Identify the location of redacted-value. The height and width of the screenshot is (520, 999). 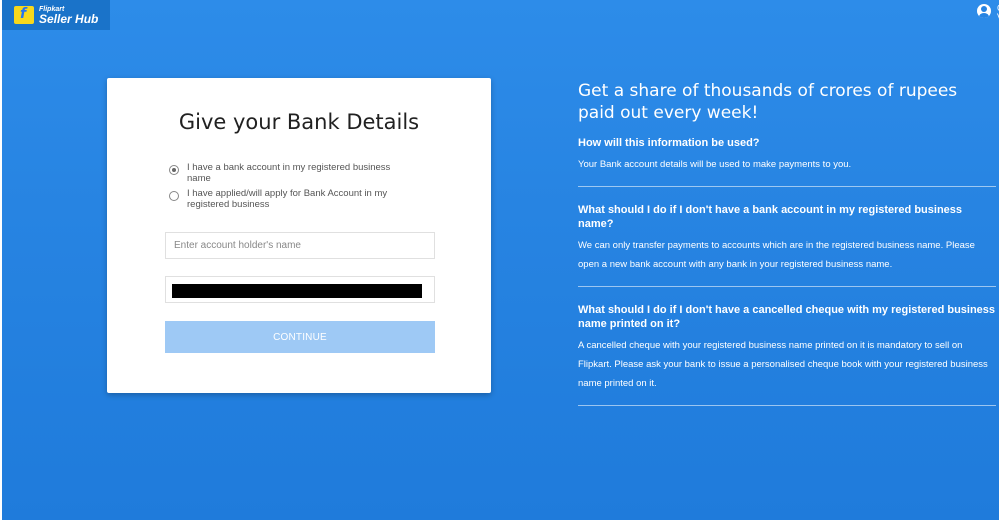
(297, 291).